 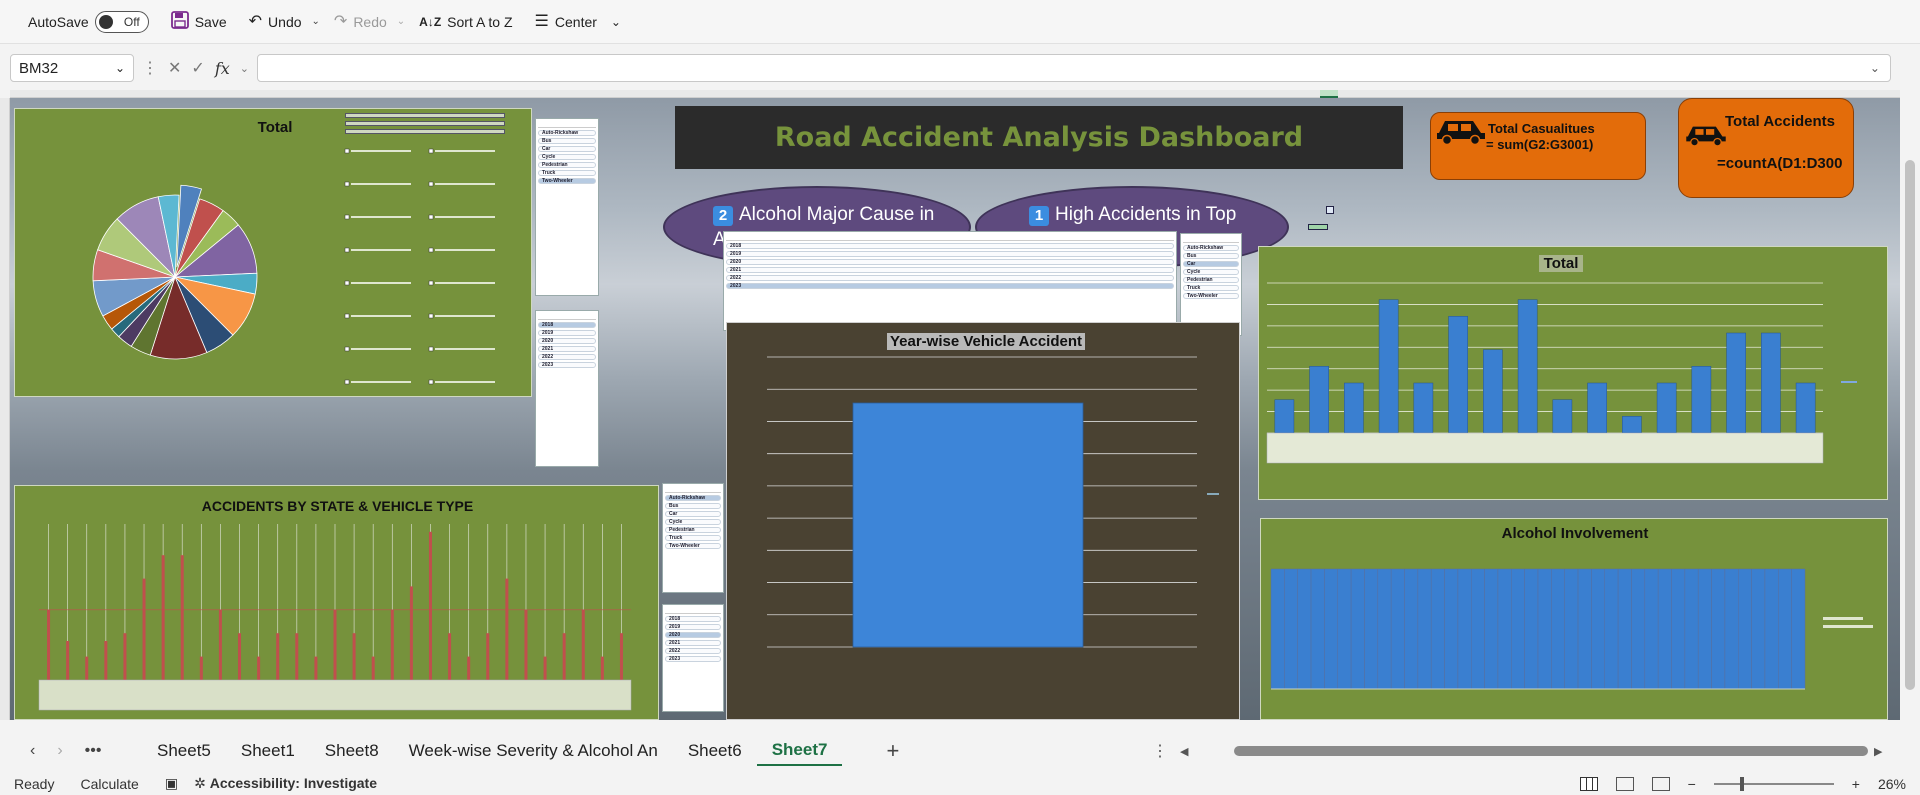 I want to click on undo-dropdown-icon: ⌄, so click(x=316, y=21).